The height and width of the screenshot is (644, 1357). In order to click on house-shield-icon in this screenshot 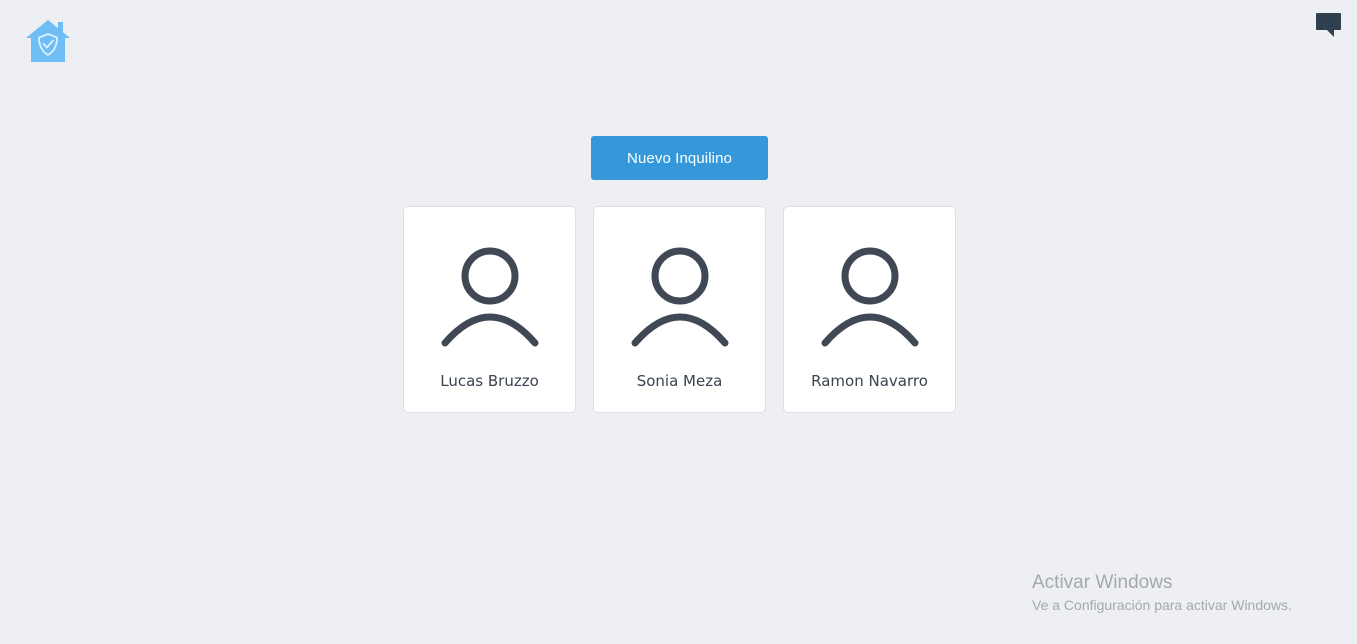, I will do `click(48, 41)`.